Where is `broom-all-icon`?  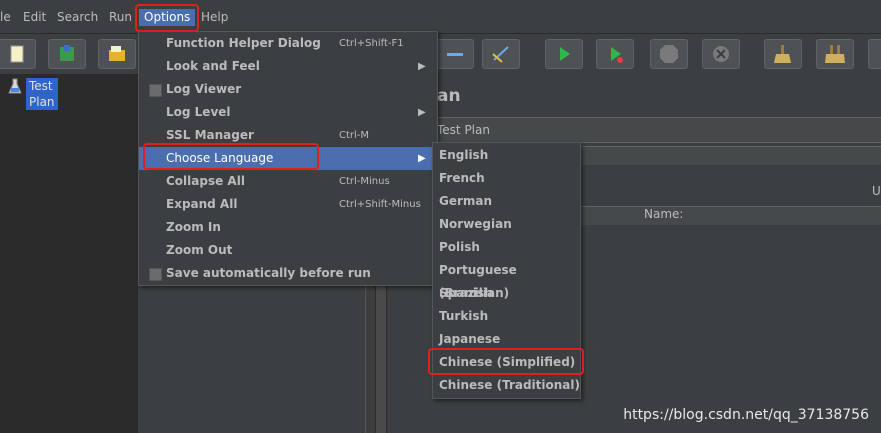 broom-all-icon is located at coordinates (835, 54).